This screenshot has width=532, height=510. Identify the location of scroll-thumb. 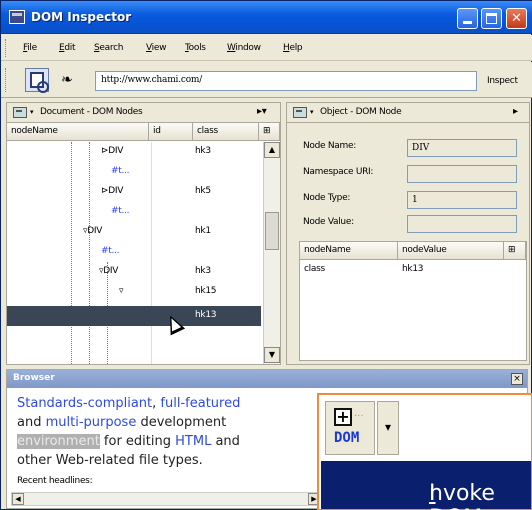
(272, 231).